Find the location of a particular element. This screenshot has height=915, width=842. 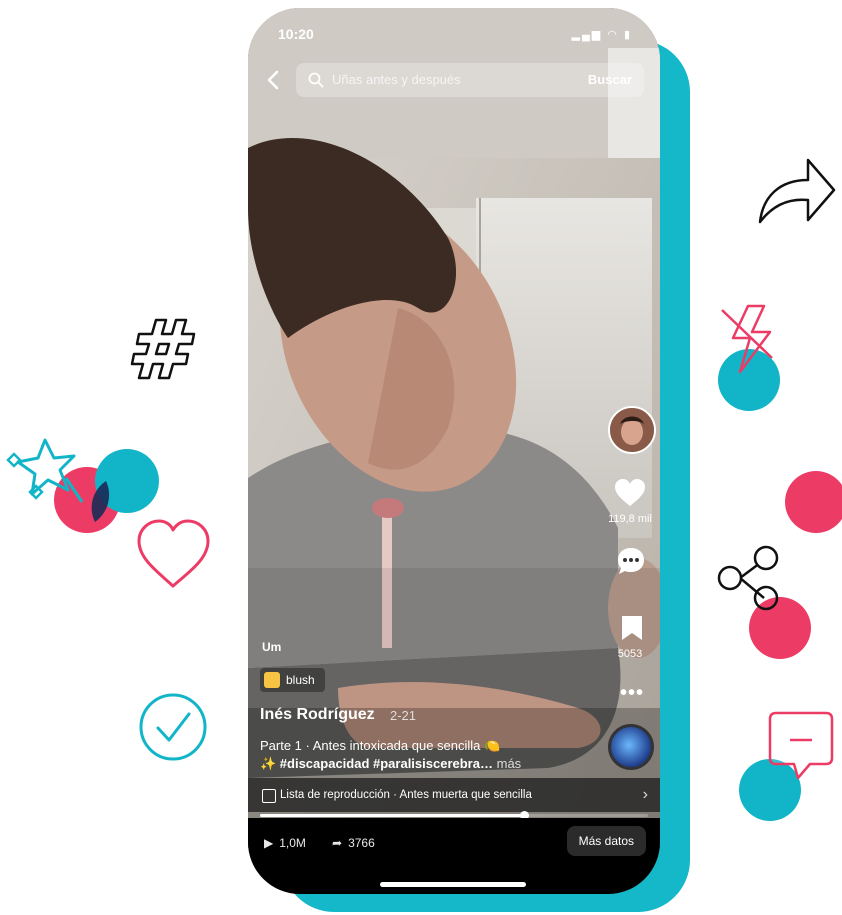

heart-outline-icon is located at coordinates (173, 553).